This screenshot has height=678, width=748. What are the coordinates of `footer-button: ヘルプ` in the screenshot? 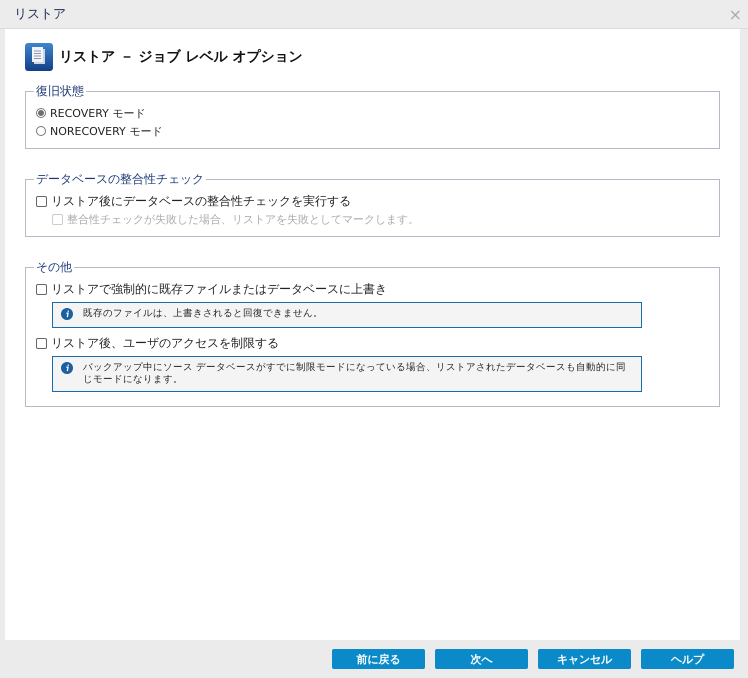 It's located at (687, 659).